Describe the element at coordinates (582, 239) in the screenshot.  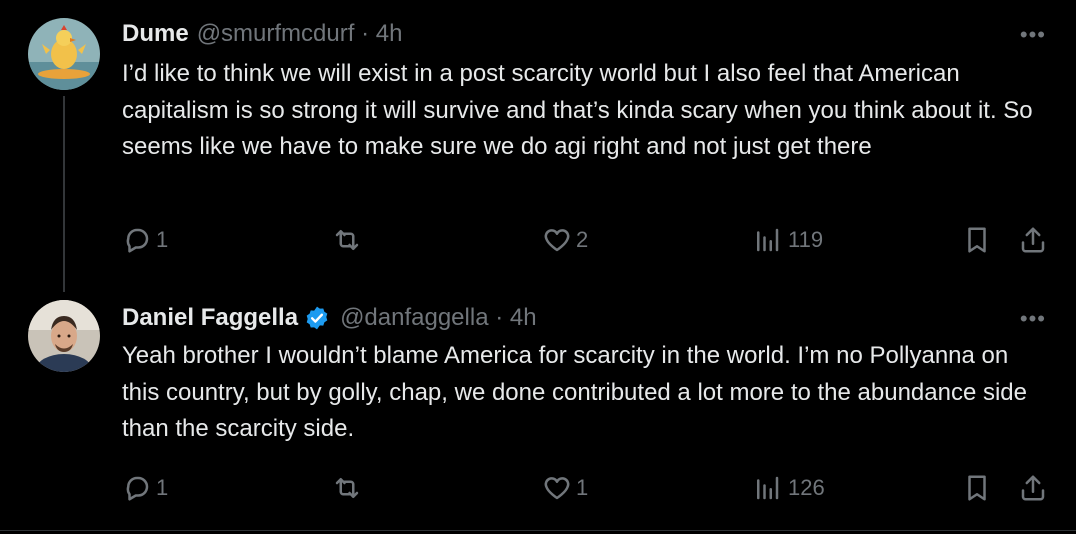
I see `like-count: 2` at that location.